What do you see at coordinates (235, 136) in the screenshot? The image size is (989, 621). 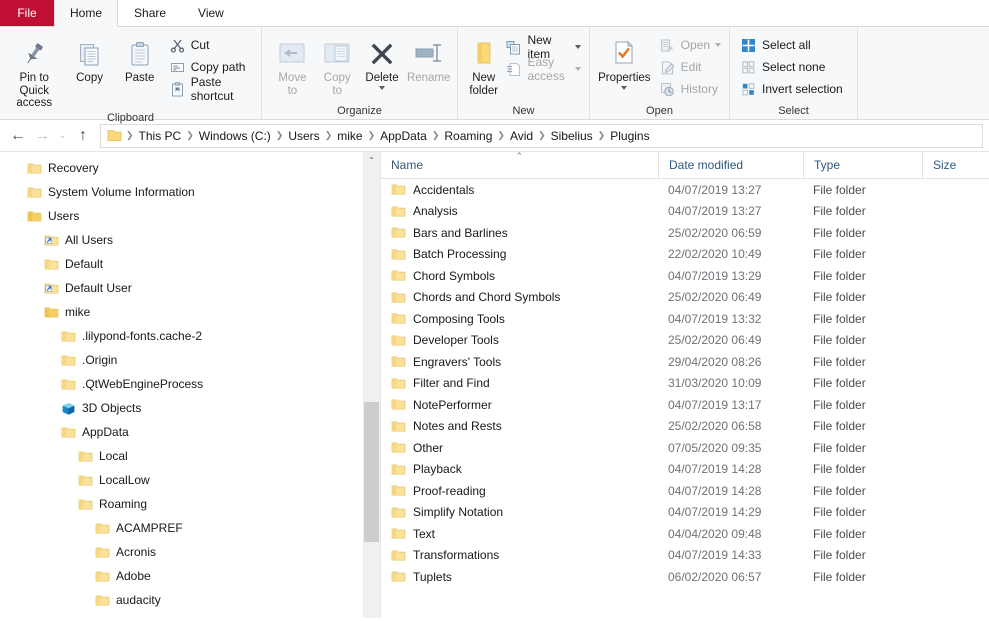 I see `breadcrumb-item-windows-c: Windows (C:)` at bounding box center [235, 136].